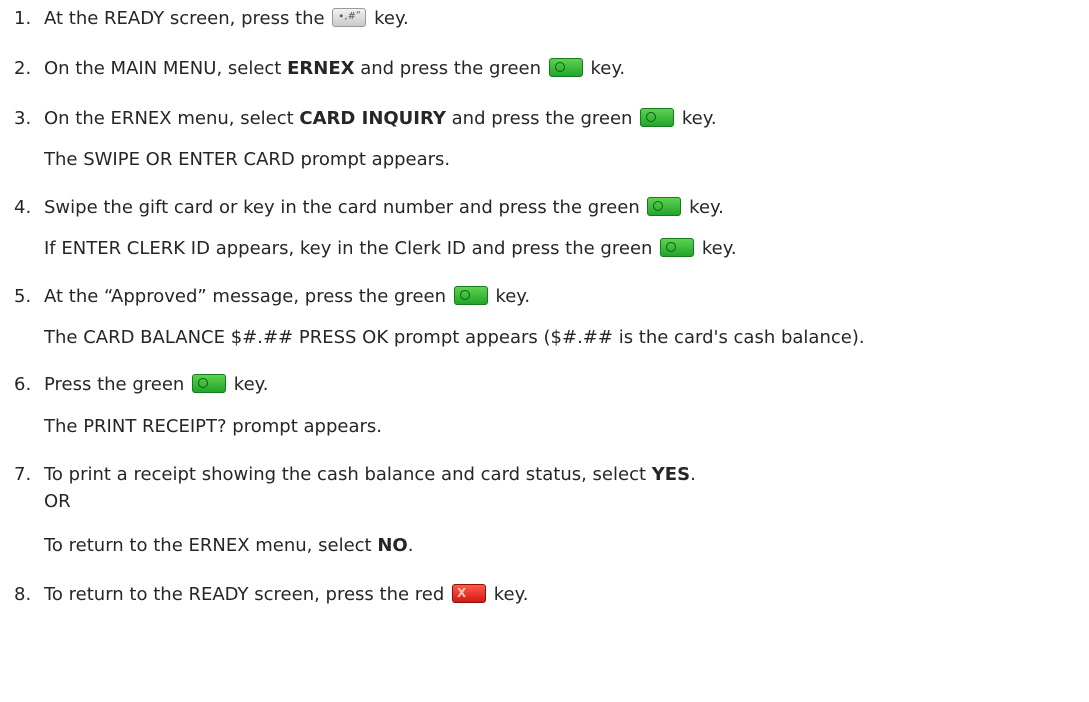 The height and width of the screenshot is (702, 1089). I want to click on function-key-icon: ∙,#ʺ, so click(349, 17).